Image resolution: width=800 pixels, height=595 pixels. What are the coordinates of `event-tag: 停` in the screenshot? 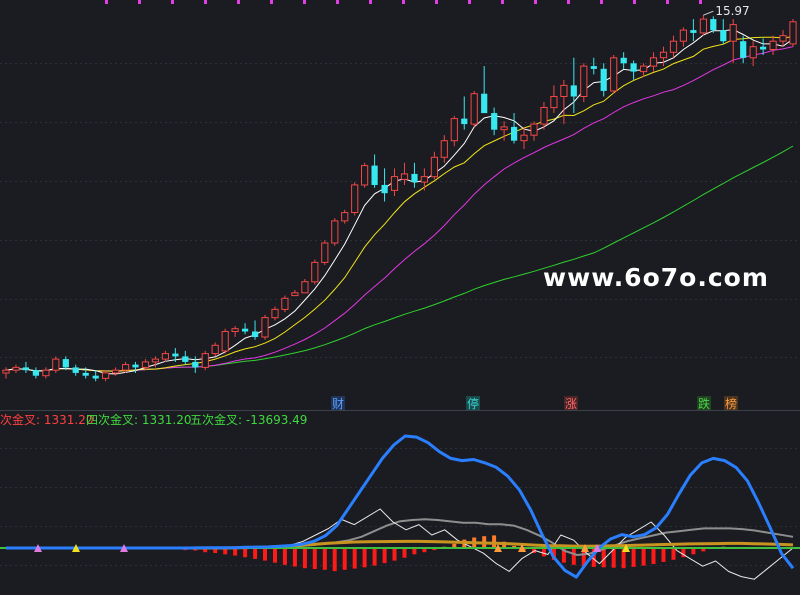 It's located at (473, 403).